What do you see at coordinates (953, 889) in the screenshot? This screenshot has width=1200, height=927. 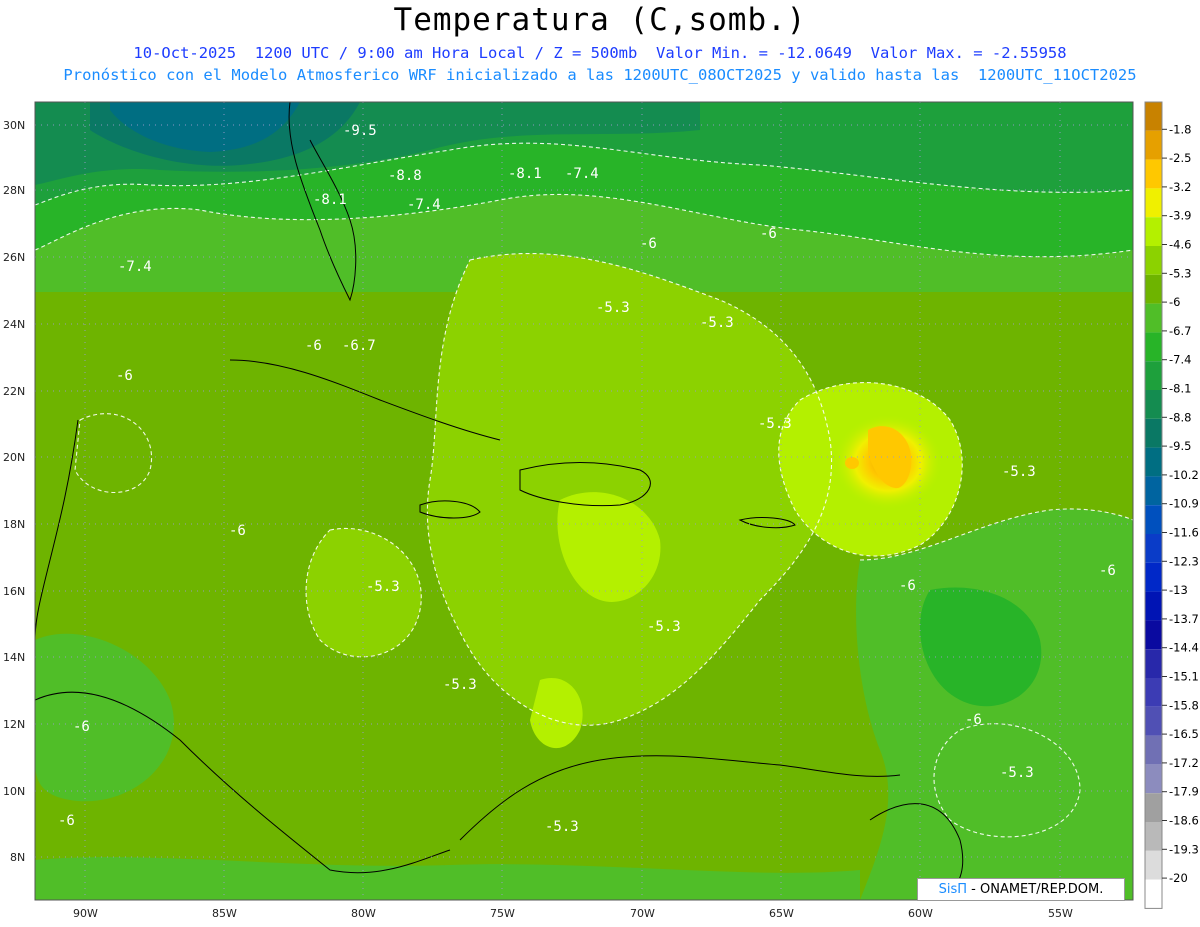 I see `credit-brand: SisΠ` at bounding box center [953, 889].